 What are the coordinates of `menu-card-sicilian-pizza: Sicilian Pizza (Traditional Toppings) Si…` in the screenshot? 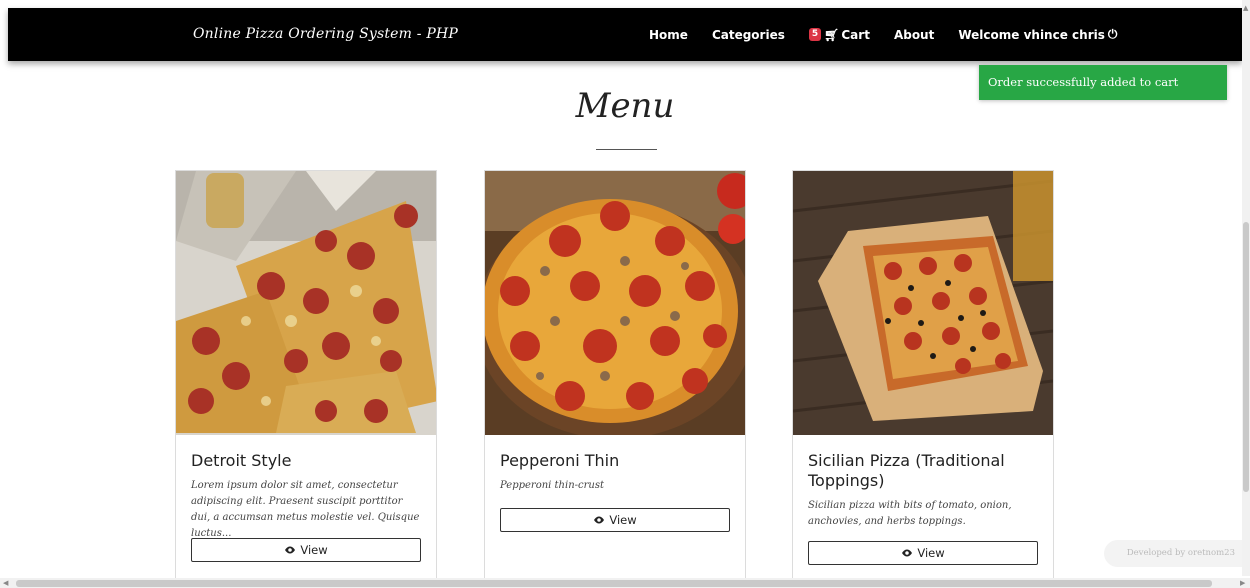 It's located at (923, 379).